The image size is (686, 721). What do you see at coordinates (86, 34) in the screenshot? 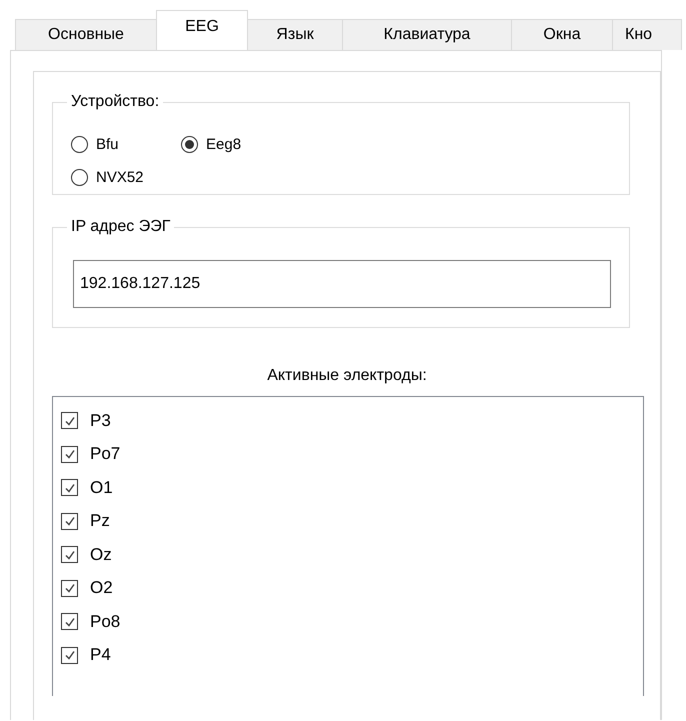
I see `tab: Основные` at bounding box center [86, 34].